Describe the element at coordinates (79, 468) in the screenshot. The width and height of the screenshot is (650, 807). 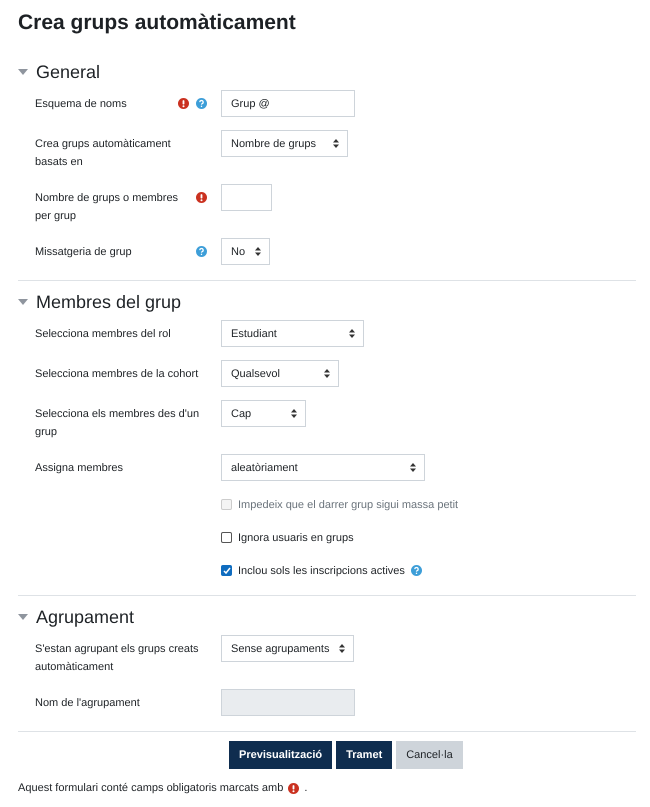
I see `field-label: Assigna membres` at that location.